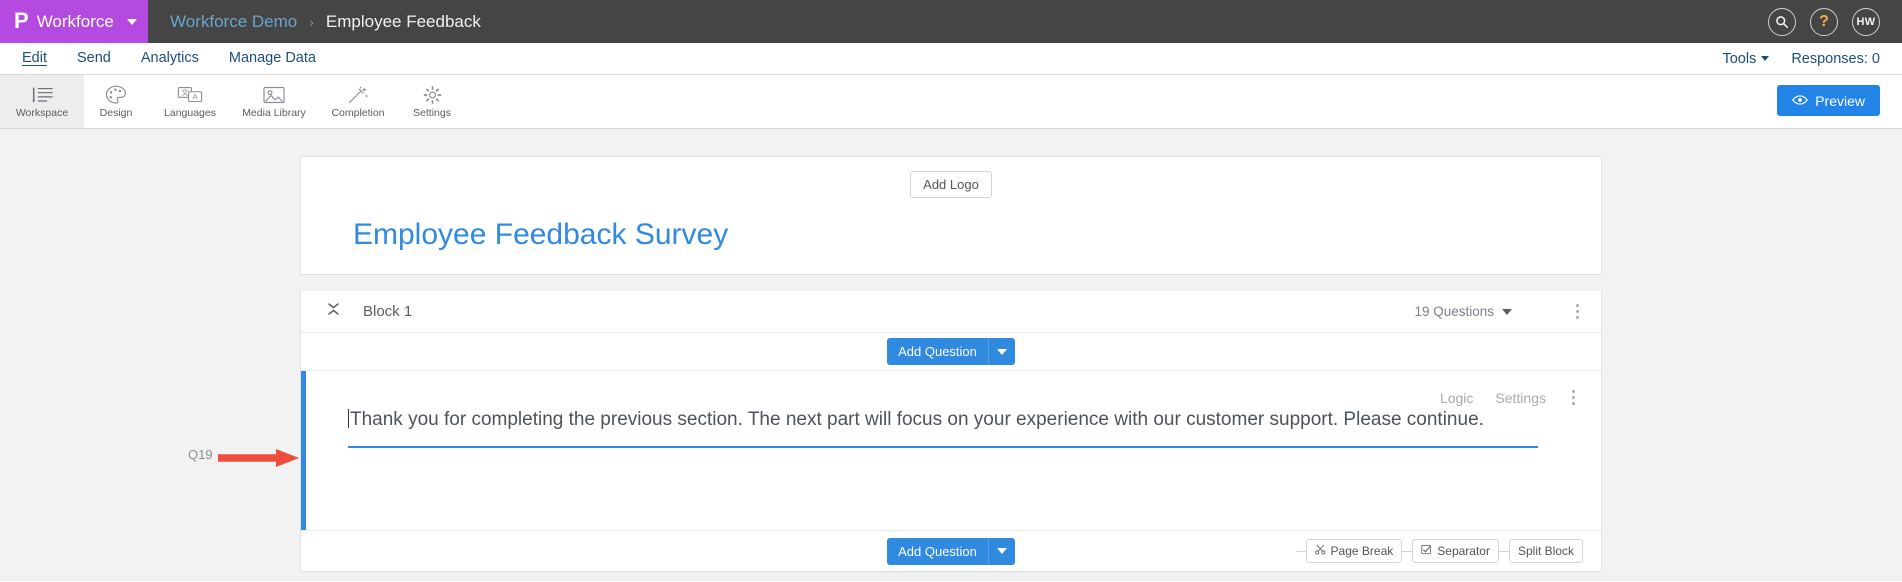 The image size is (1902, 582). What do you see at coordinates (937, 551) in the screenshot?
I see `add-question-button-bottom: Add Question` at bounding box center [937, 551].